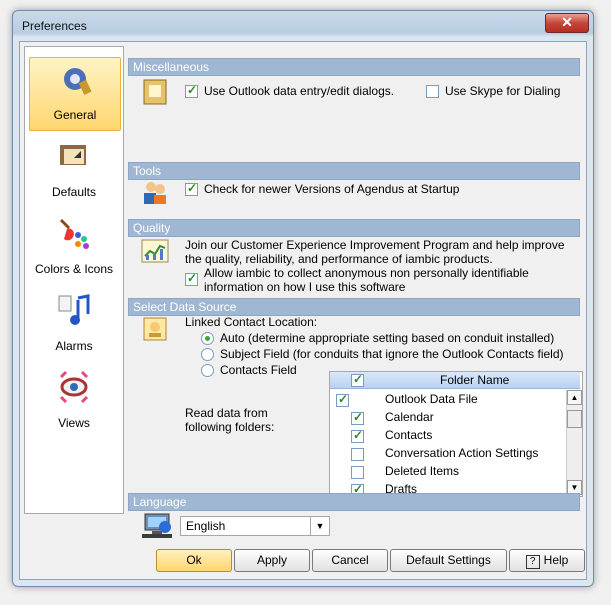 This screenshot has height=605, width=611. Describe the element at coordinates (409, 435) in the screenshot. I see `folder-name: Contacts` at that location.